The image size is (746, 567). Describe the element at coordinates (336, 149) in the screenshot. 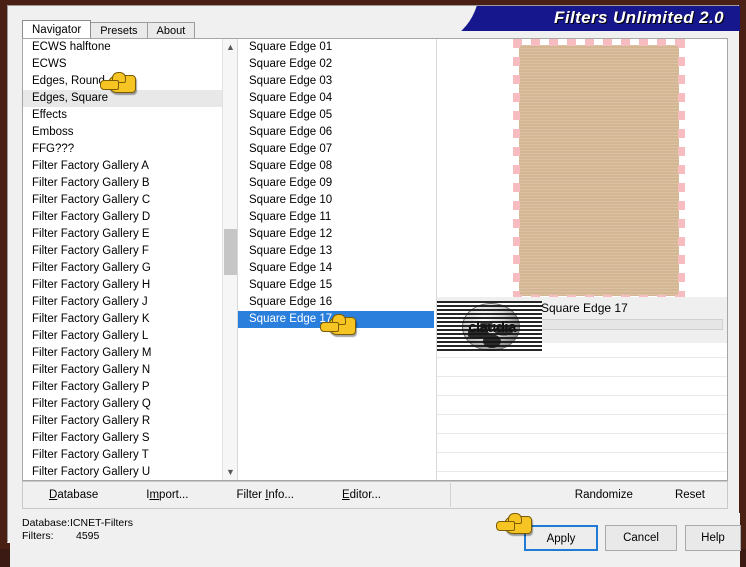

I see `list-item: Square Edge 07` at that location.